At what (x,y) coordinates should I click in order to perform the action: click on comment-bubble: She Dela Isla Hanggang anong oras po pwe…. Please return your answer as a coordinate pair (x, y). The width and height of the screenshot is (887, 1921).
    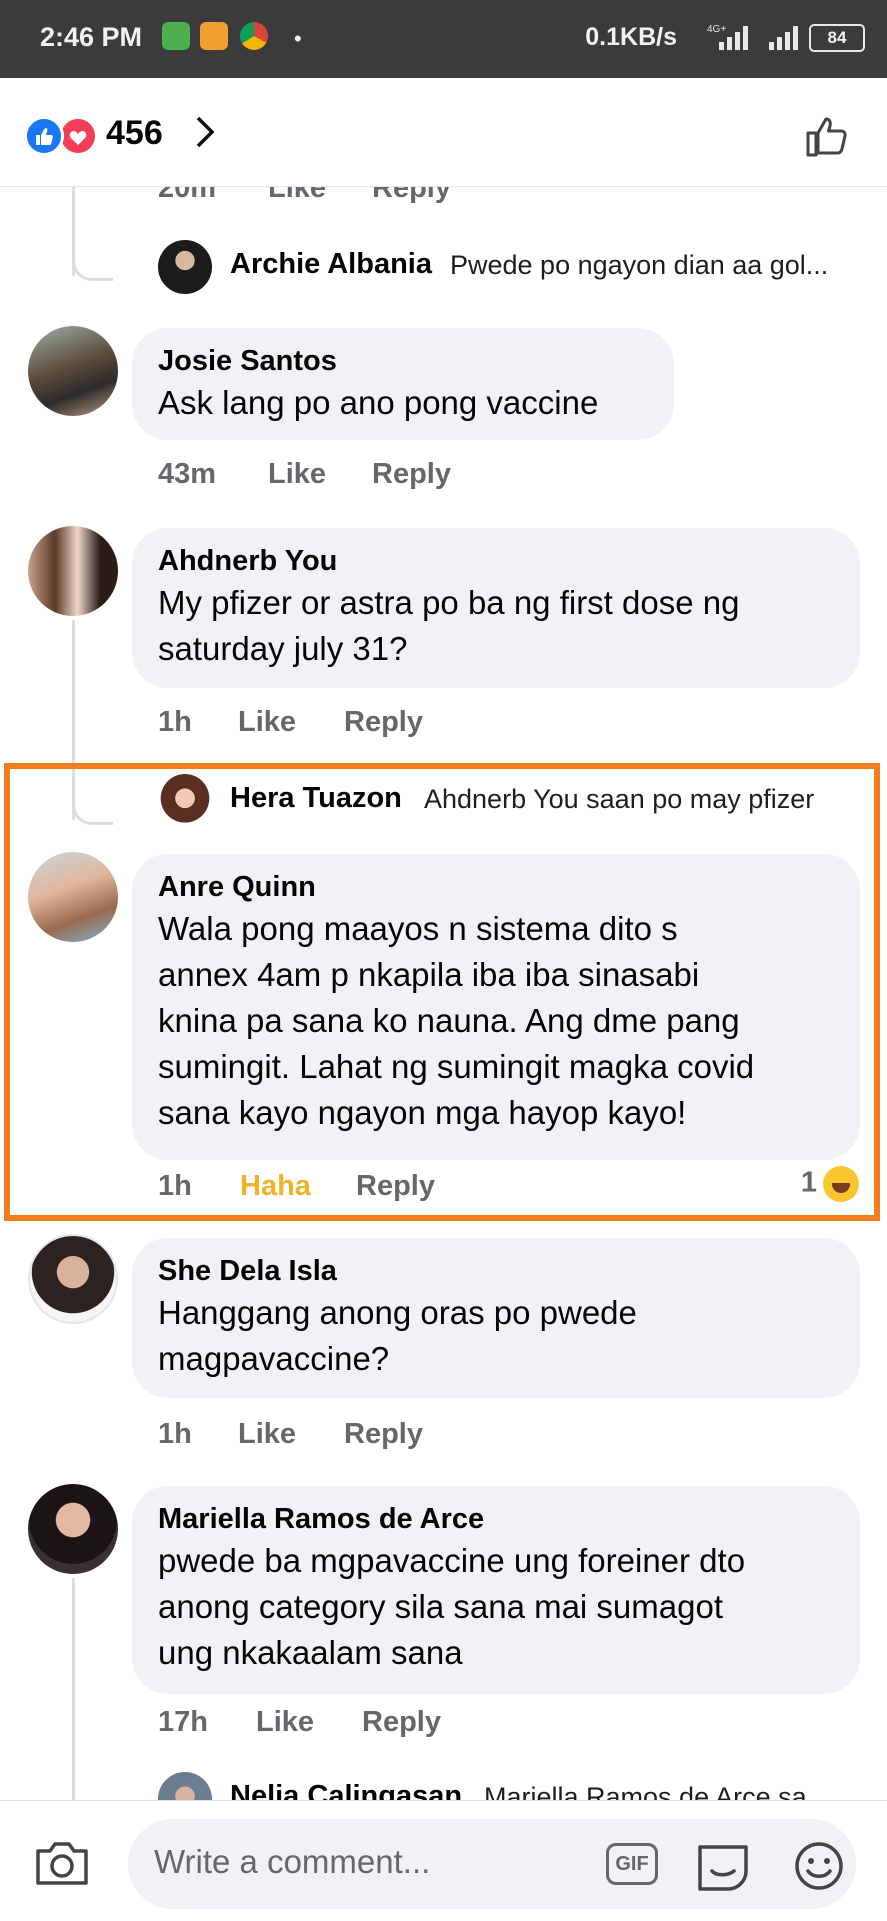
    Looking at the image, I should click on (496, 1318).